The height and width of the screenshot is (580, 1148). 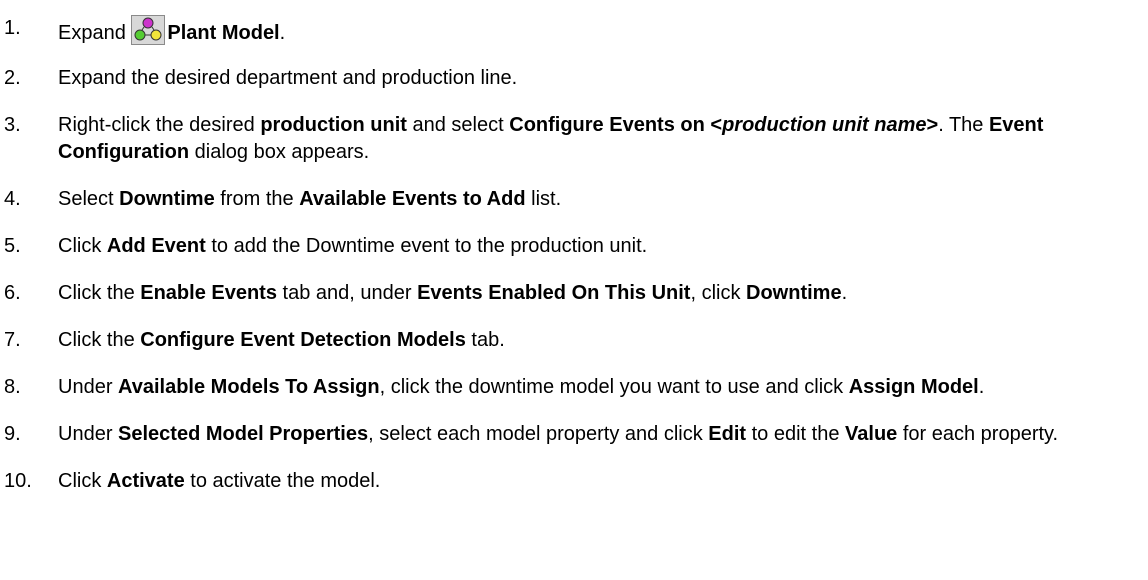 I want to click on ui-term: Edit, so click(x=727, y=434).